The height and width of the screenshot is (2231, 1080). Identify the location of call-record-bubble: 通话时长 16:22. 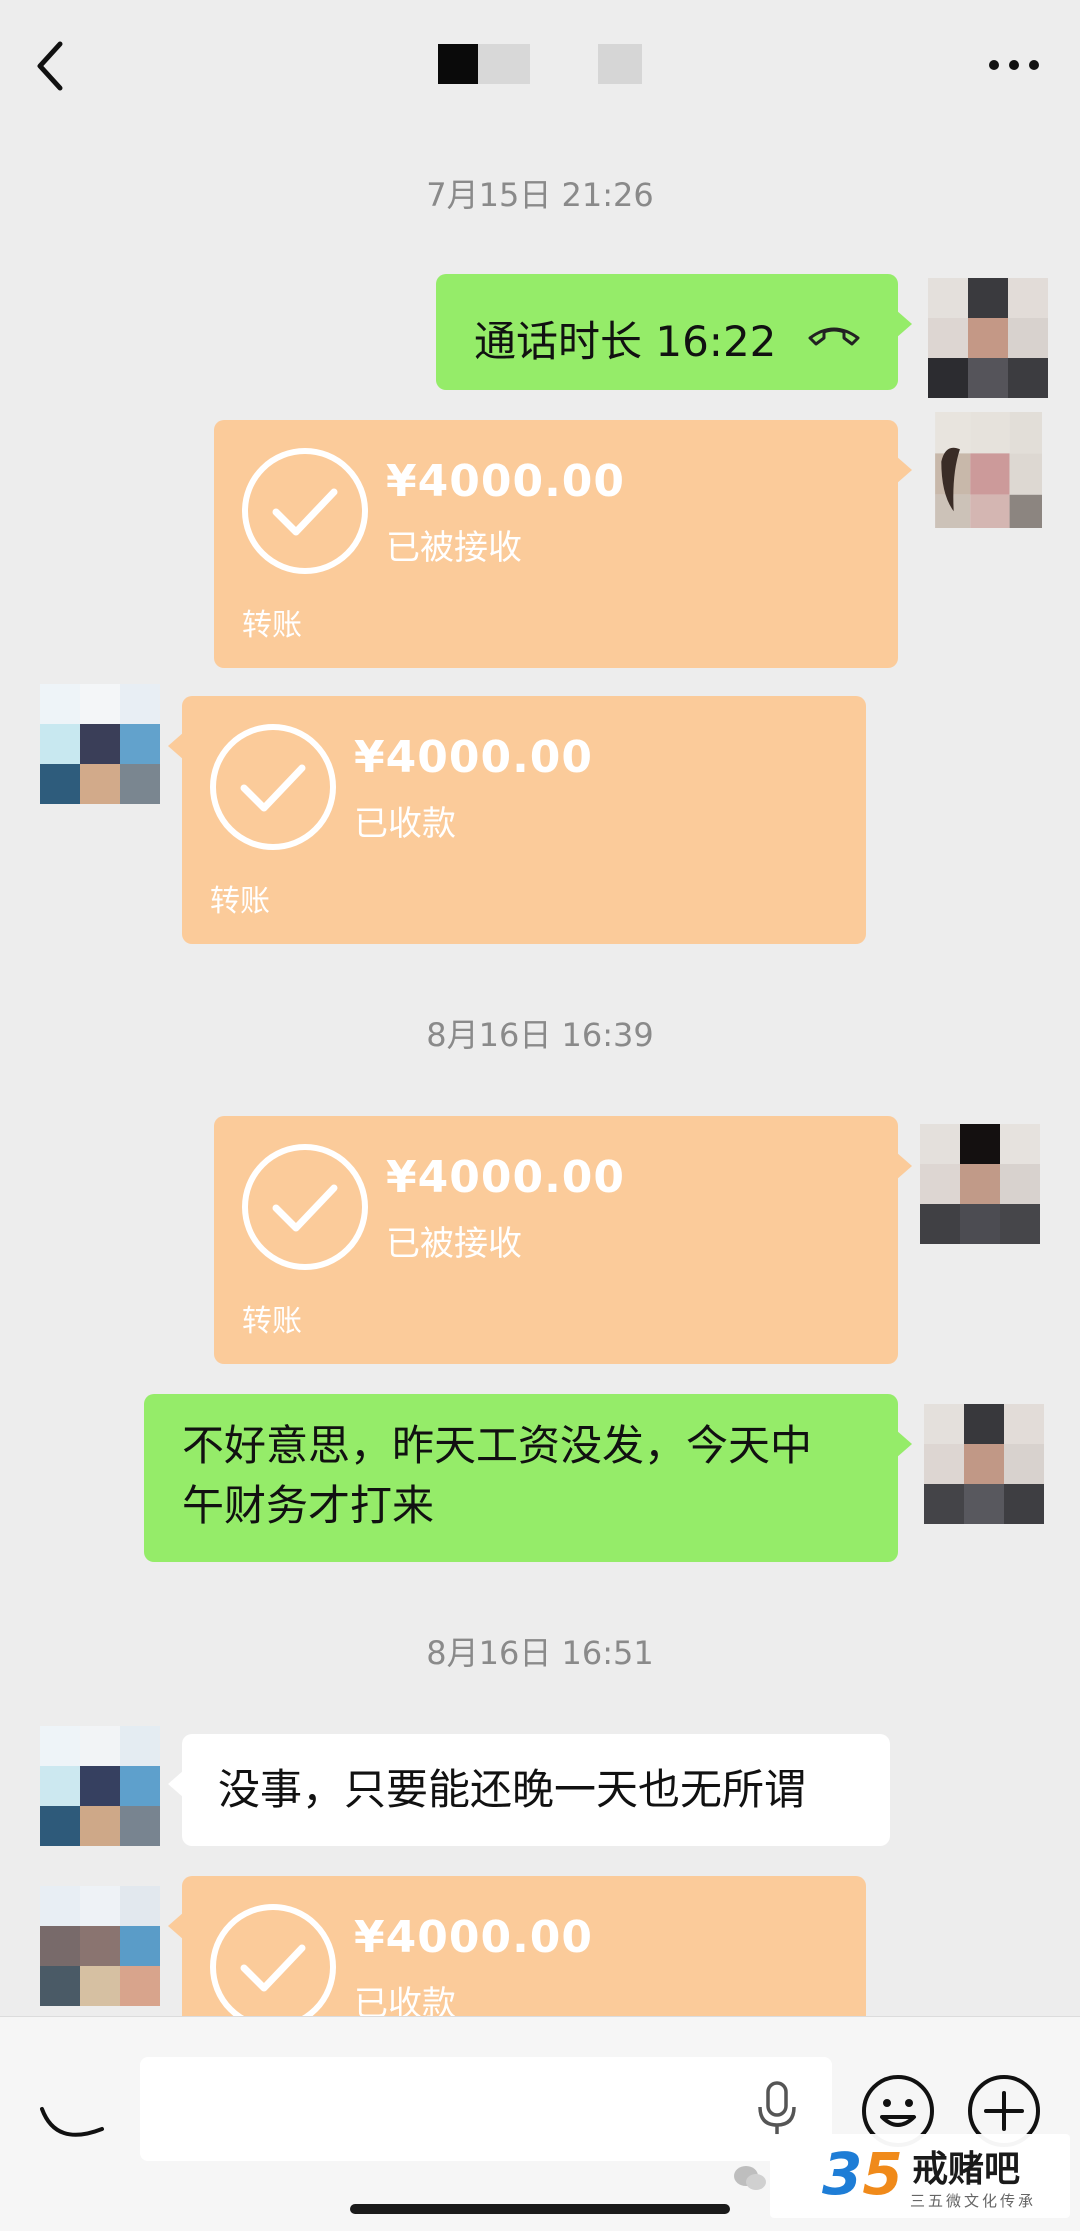
(674, 332).